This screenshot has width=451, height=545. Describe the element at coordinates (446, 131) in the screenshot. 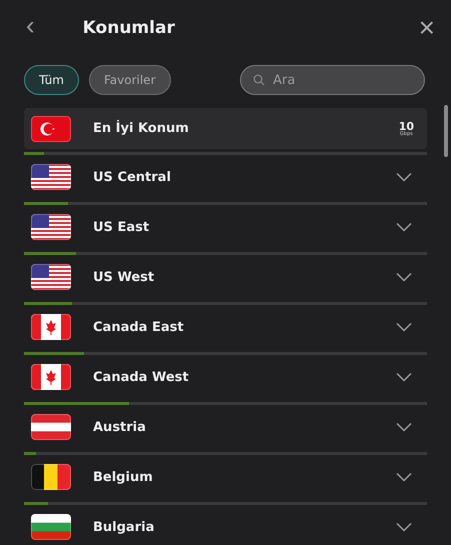

I see `scrollbar` at that location.